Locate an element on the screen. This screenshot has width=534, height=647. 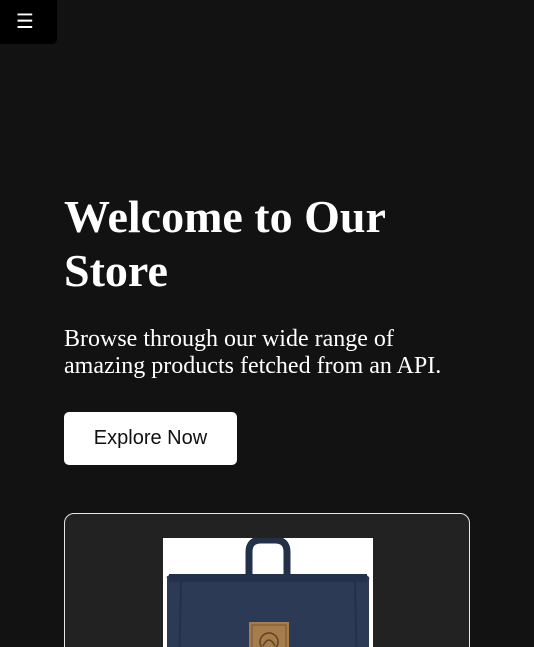
backpack-image is located at coordinates (268, 591).